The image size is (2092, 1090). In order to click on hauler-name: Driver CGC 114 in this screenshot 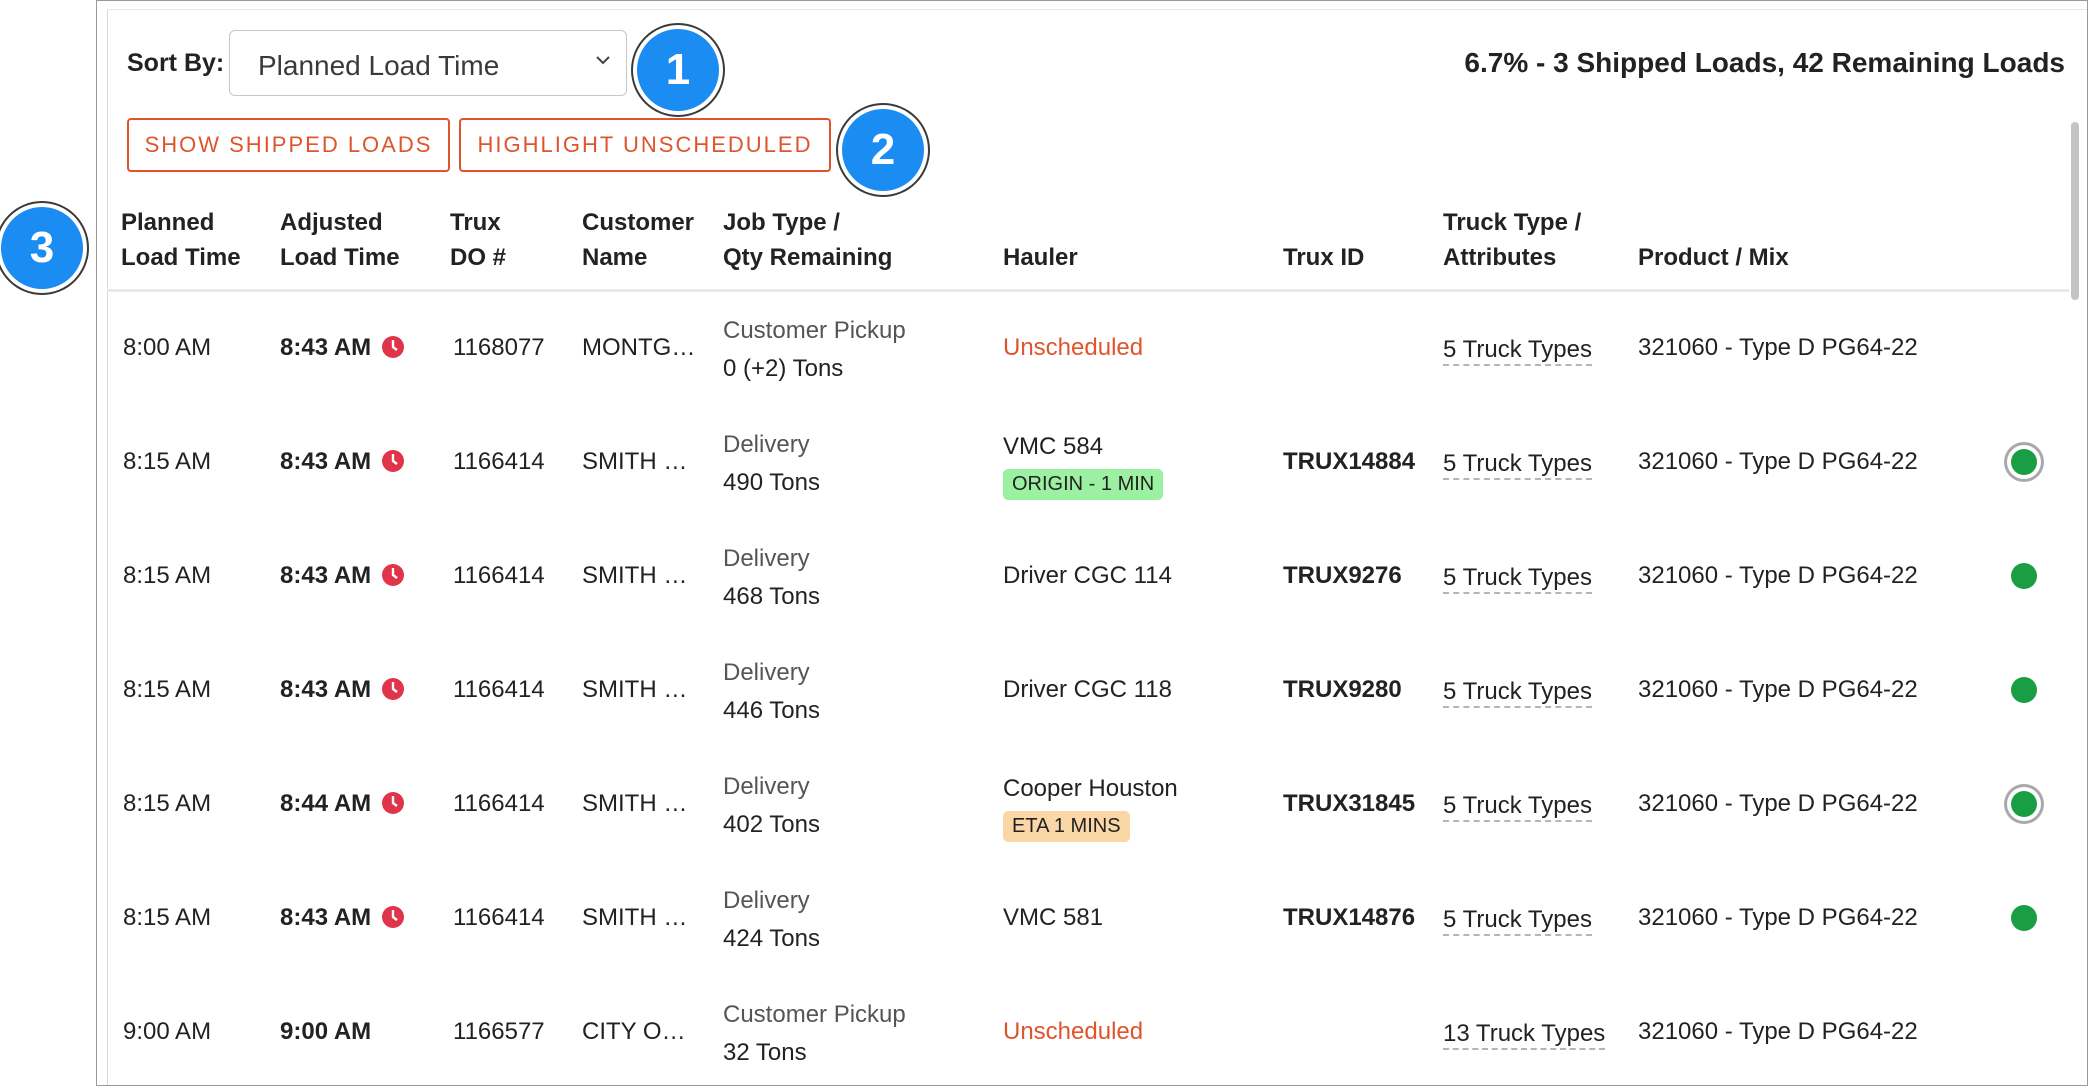, I will do `click(1087, 575)`.